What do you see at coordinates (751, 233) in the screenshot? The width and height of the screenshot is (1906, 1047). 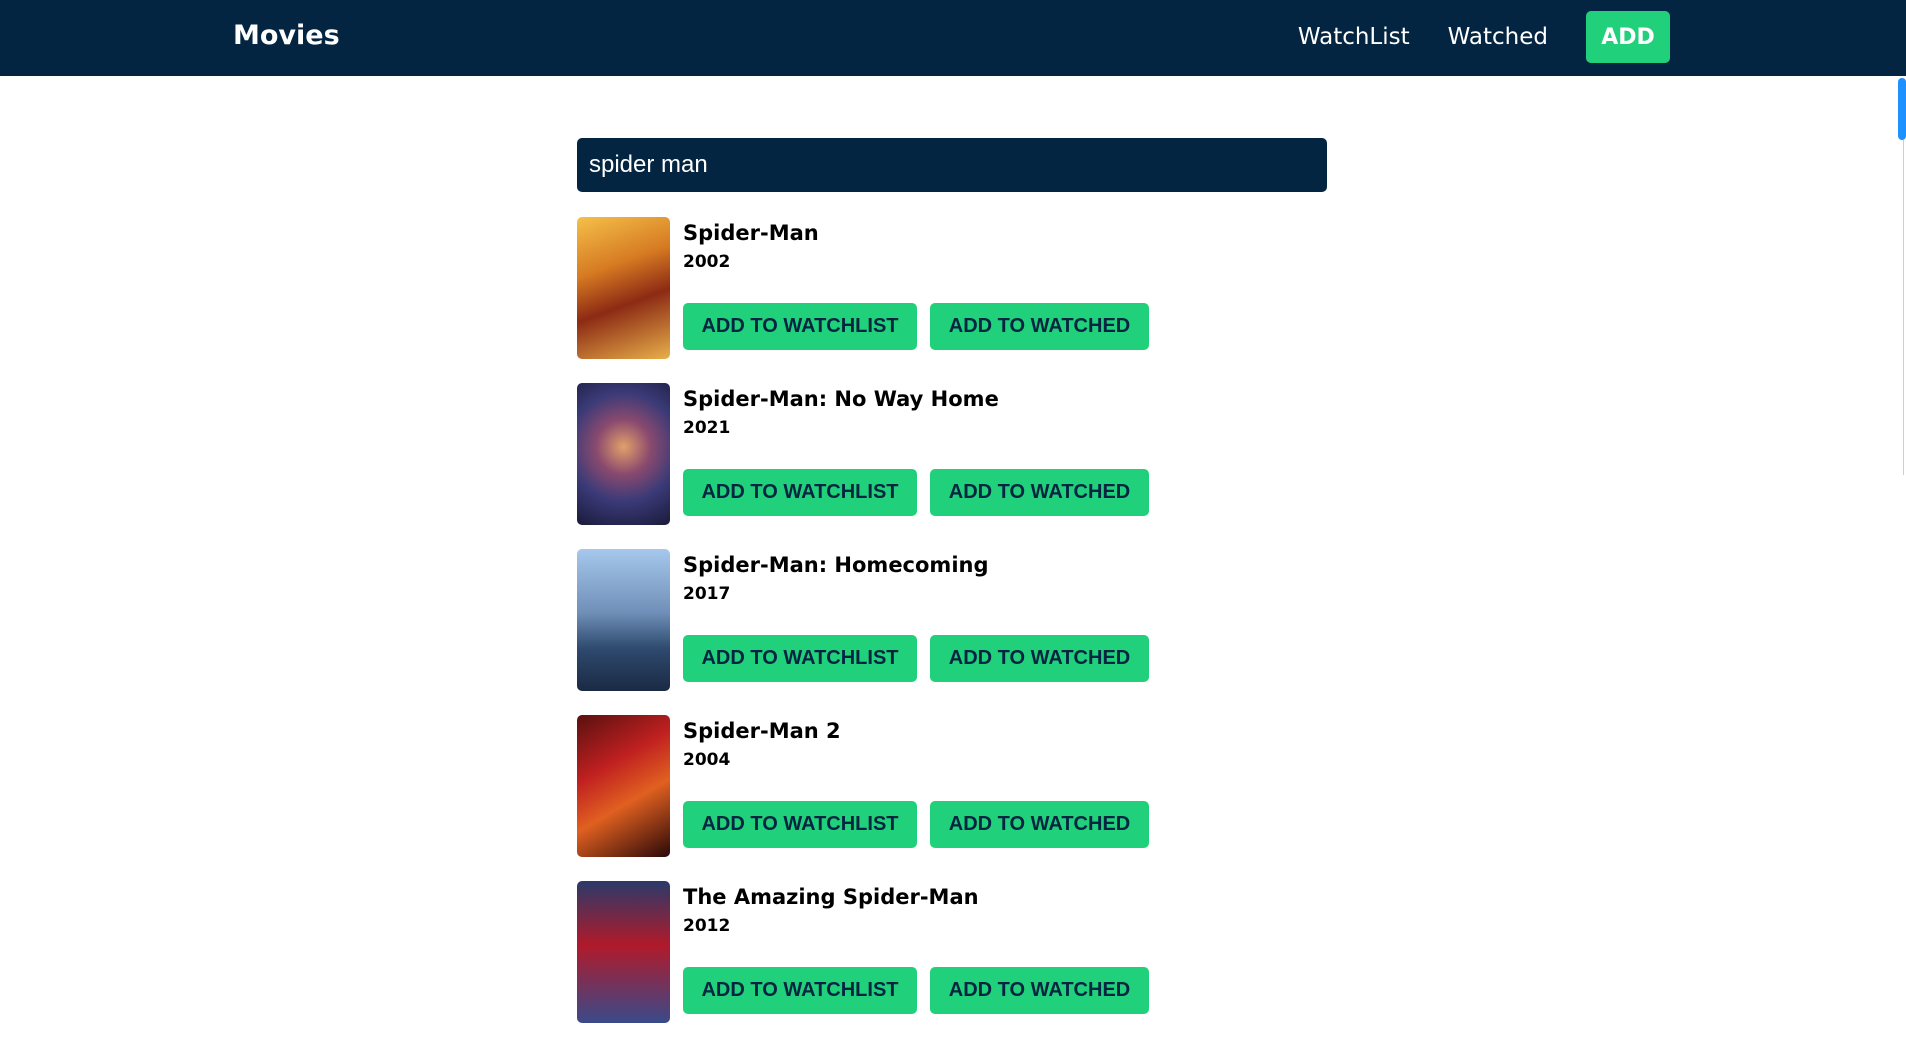 I see `movie-title: Spider-Man` at bounding box center [751, 233].